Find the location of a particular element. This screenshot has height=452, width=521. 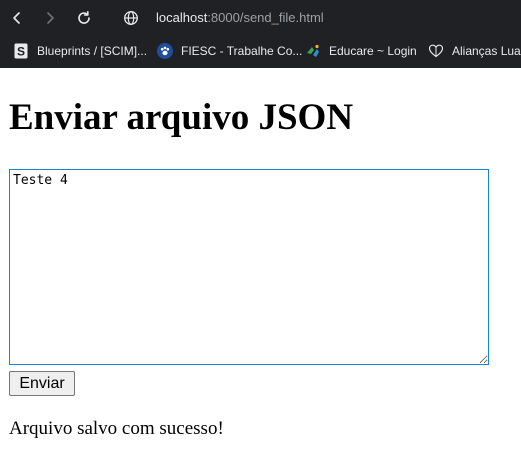

url-host: localhost is located at coordinates (182, 17).